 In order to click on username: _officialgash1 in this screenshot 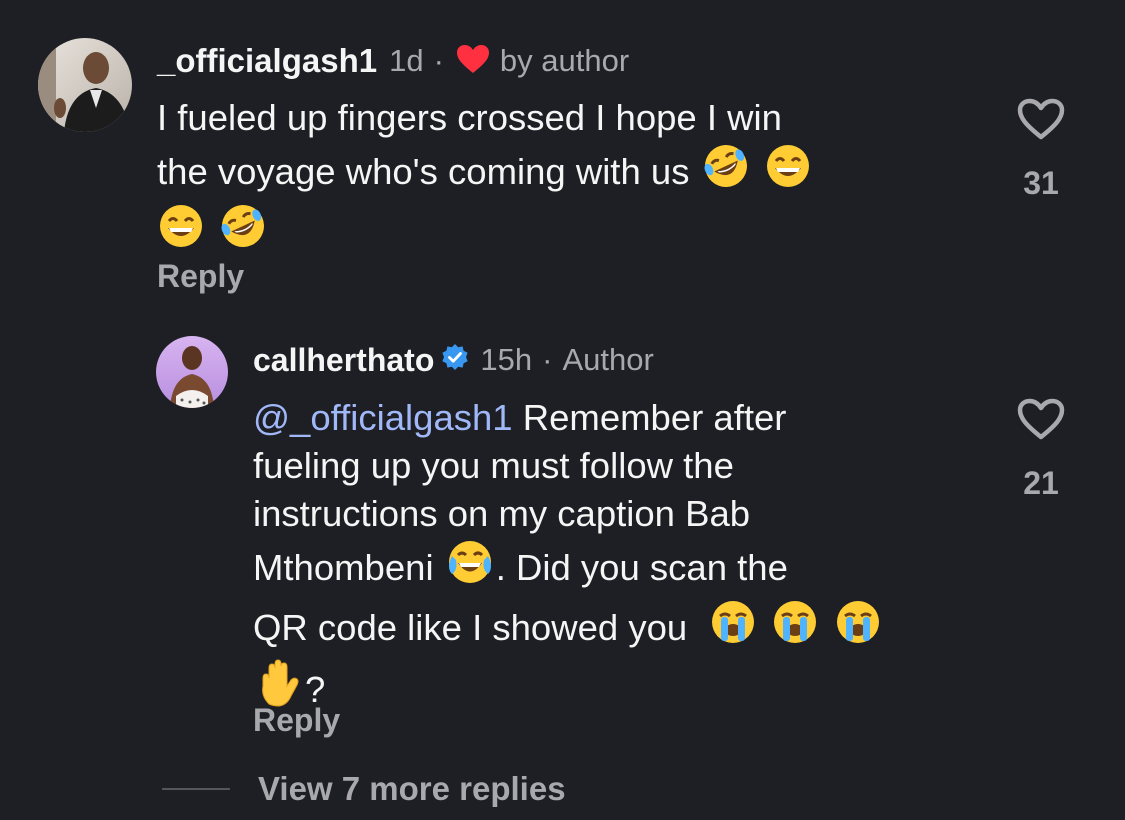, I will do `click(267, 61)`.